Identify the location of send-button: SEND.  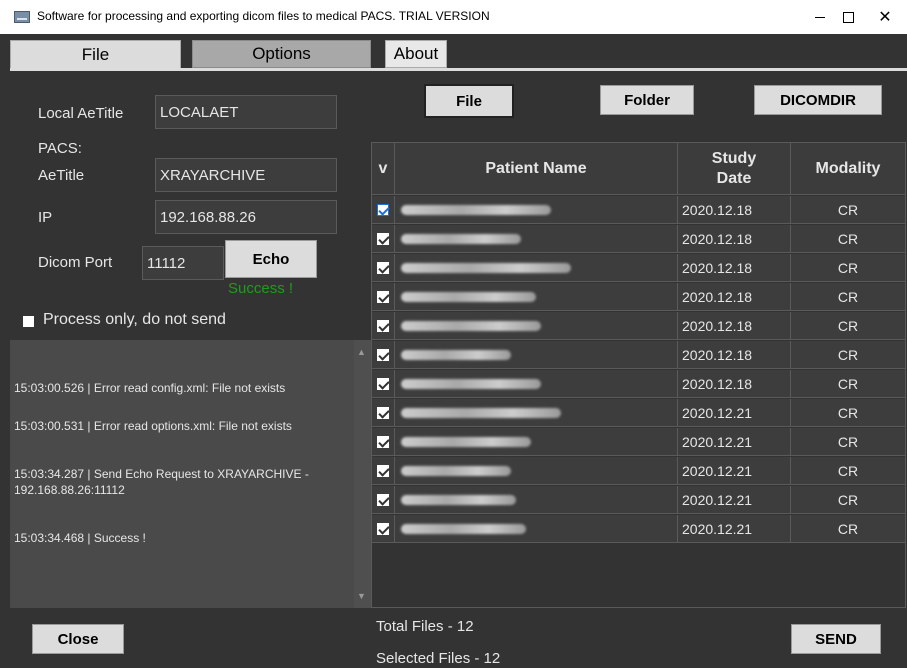
(836, 639).